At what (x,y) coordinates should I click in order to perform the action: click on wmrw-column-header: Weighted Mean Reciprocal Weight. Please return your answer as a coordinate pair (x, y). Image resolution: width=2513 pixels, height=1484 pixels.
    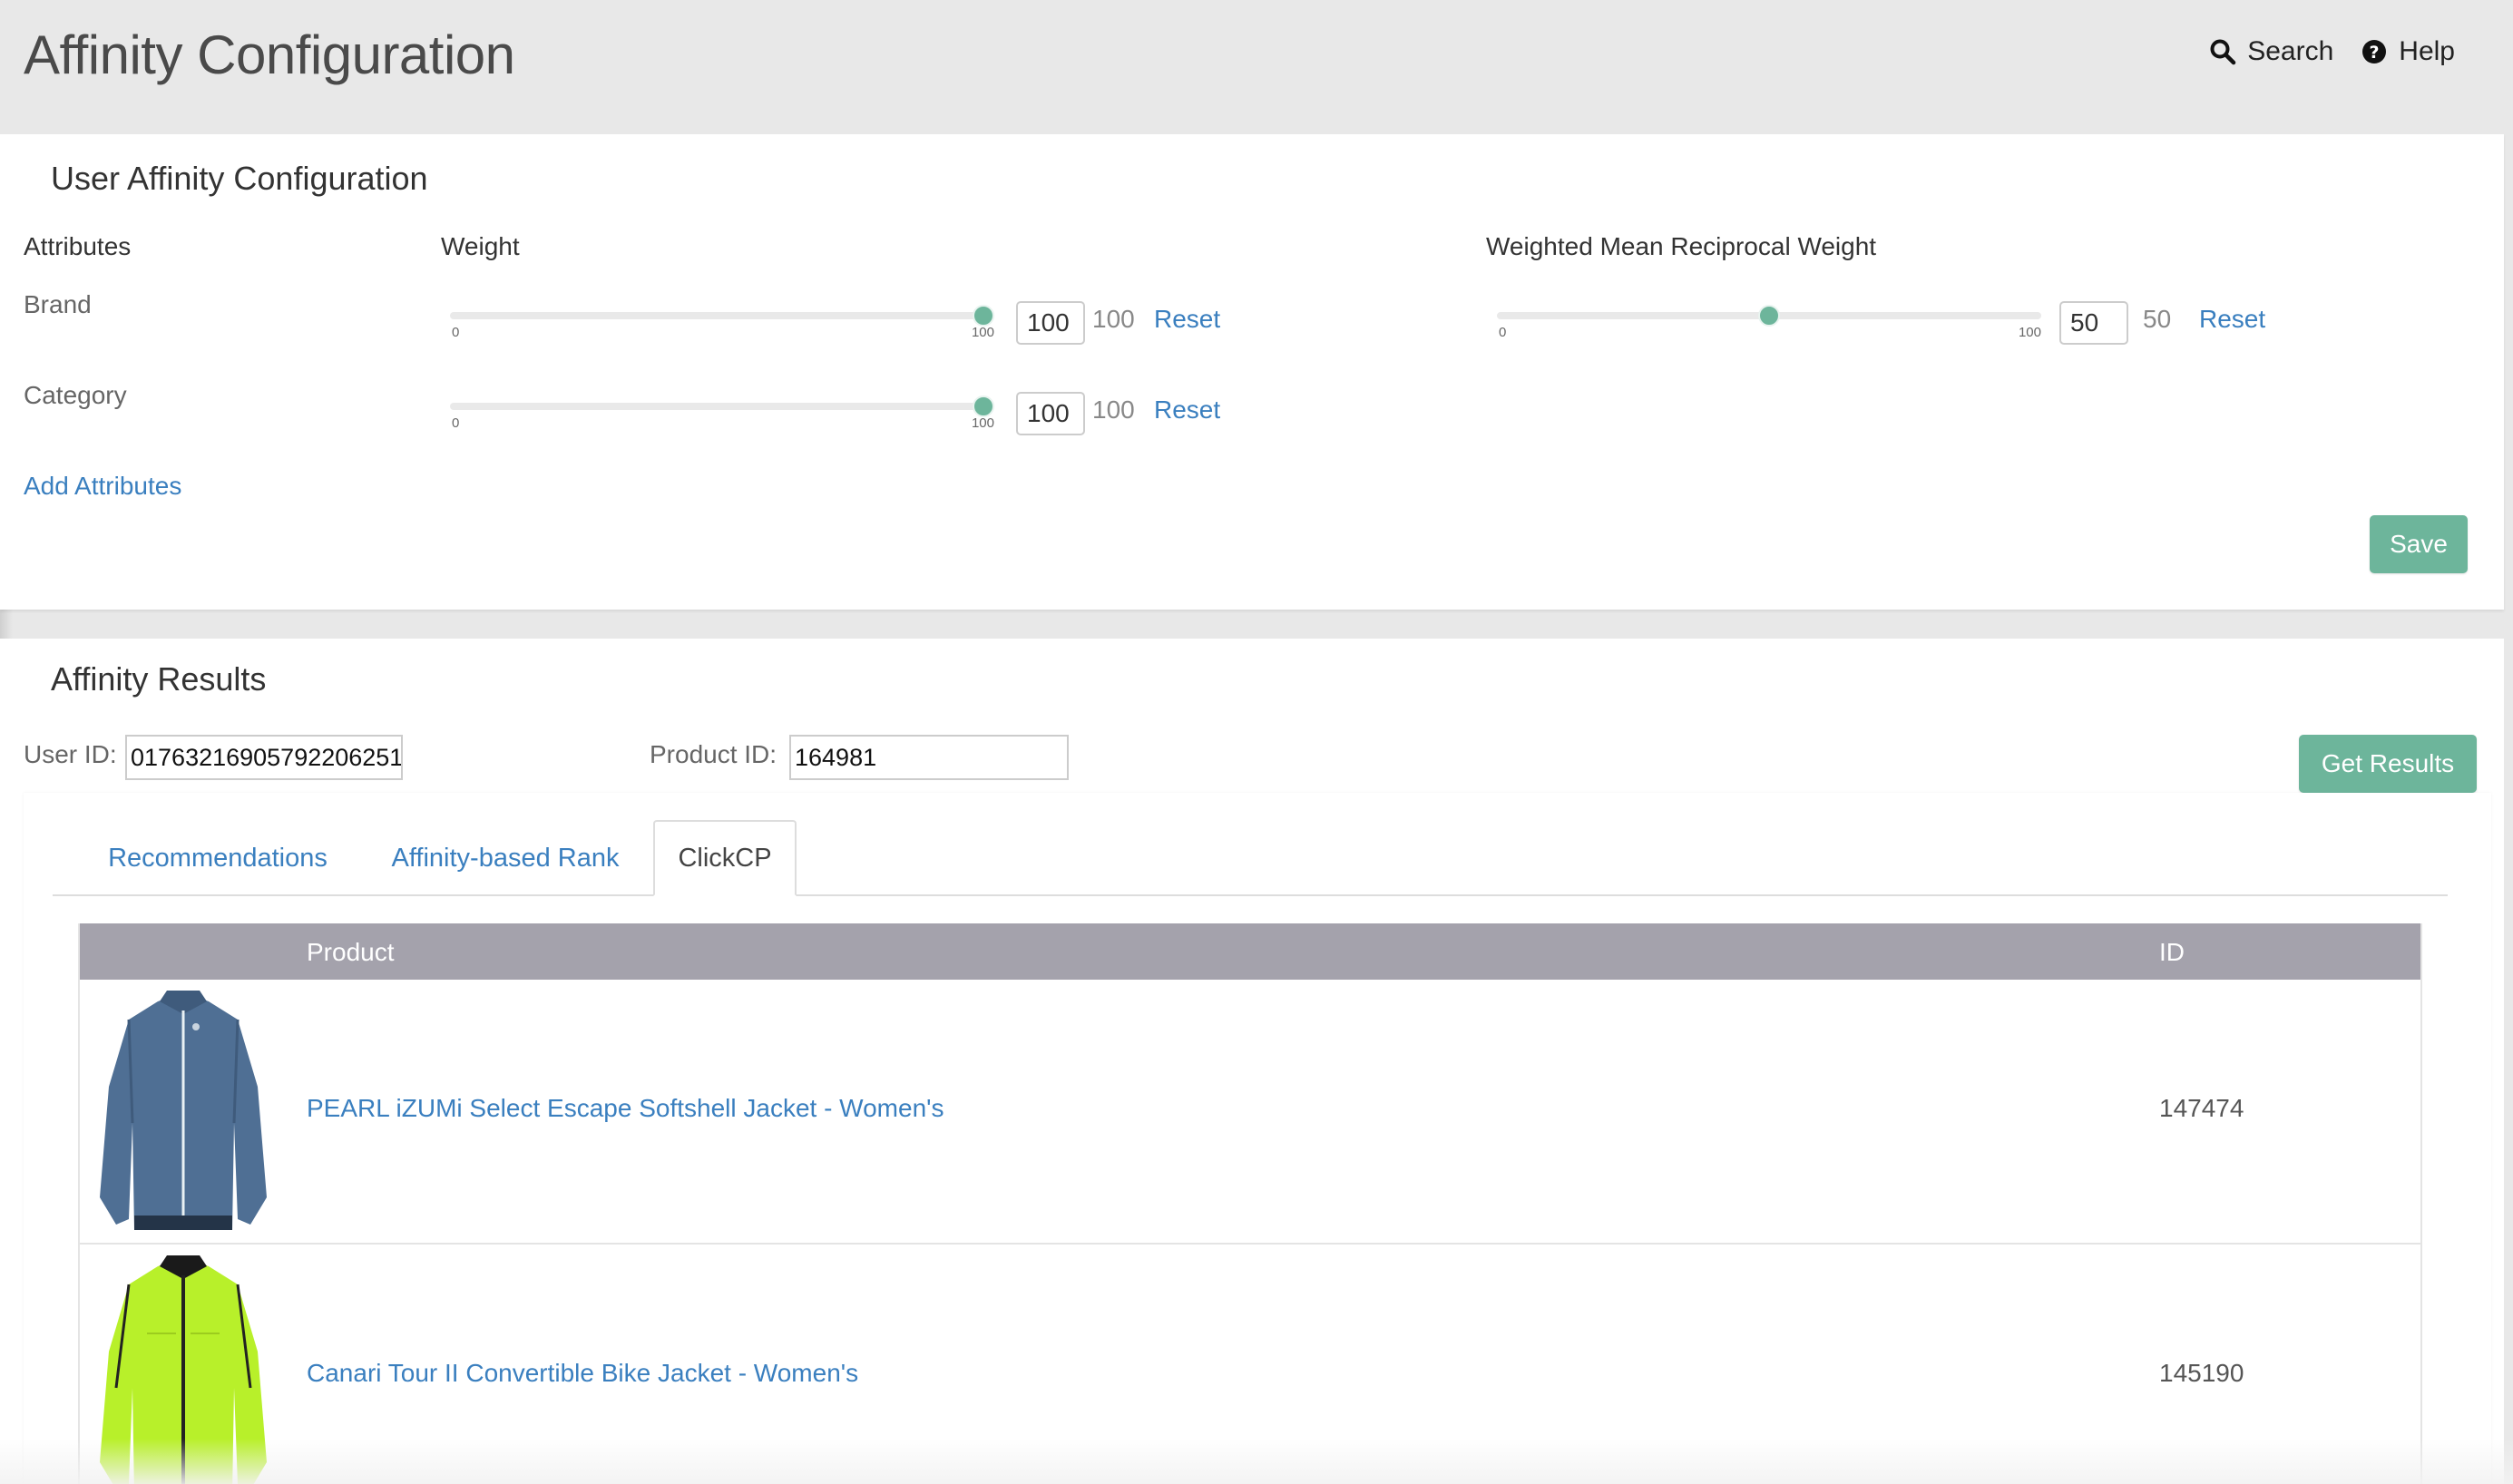
    Looking at the image, I should click on (1681, 246).